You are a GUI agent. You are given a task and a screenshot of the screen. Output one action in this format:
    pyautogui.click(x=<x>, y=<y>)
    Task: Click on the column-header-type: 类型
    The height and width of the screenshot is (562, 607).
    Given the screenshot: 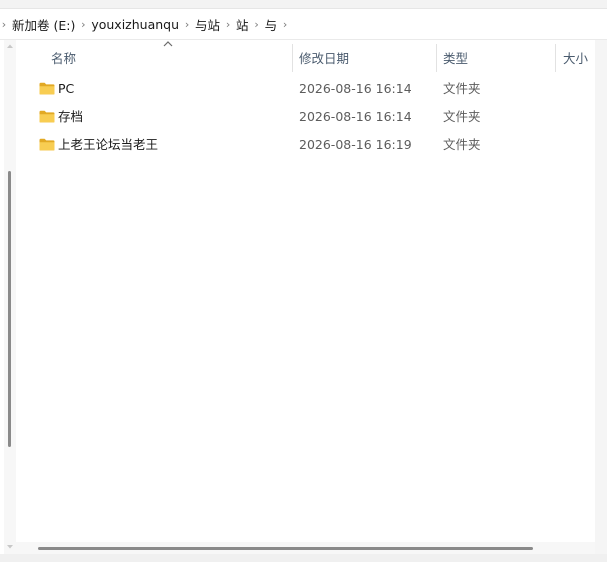 What is the action you would take?
    pyautogui.click(x=496, y=57)
    